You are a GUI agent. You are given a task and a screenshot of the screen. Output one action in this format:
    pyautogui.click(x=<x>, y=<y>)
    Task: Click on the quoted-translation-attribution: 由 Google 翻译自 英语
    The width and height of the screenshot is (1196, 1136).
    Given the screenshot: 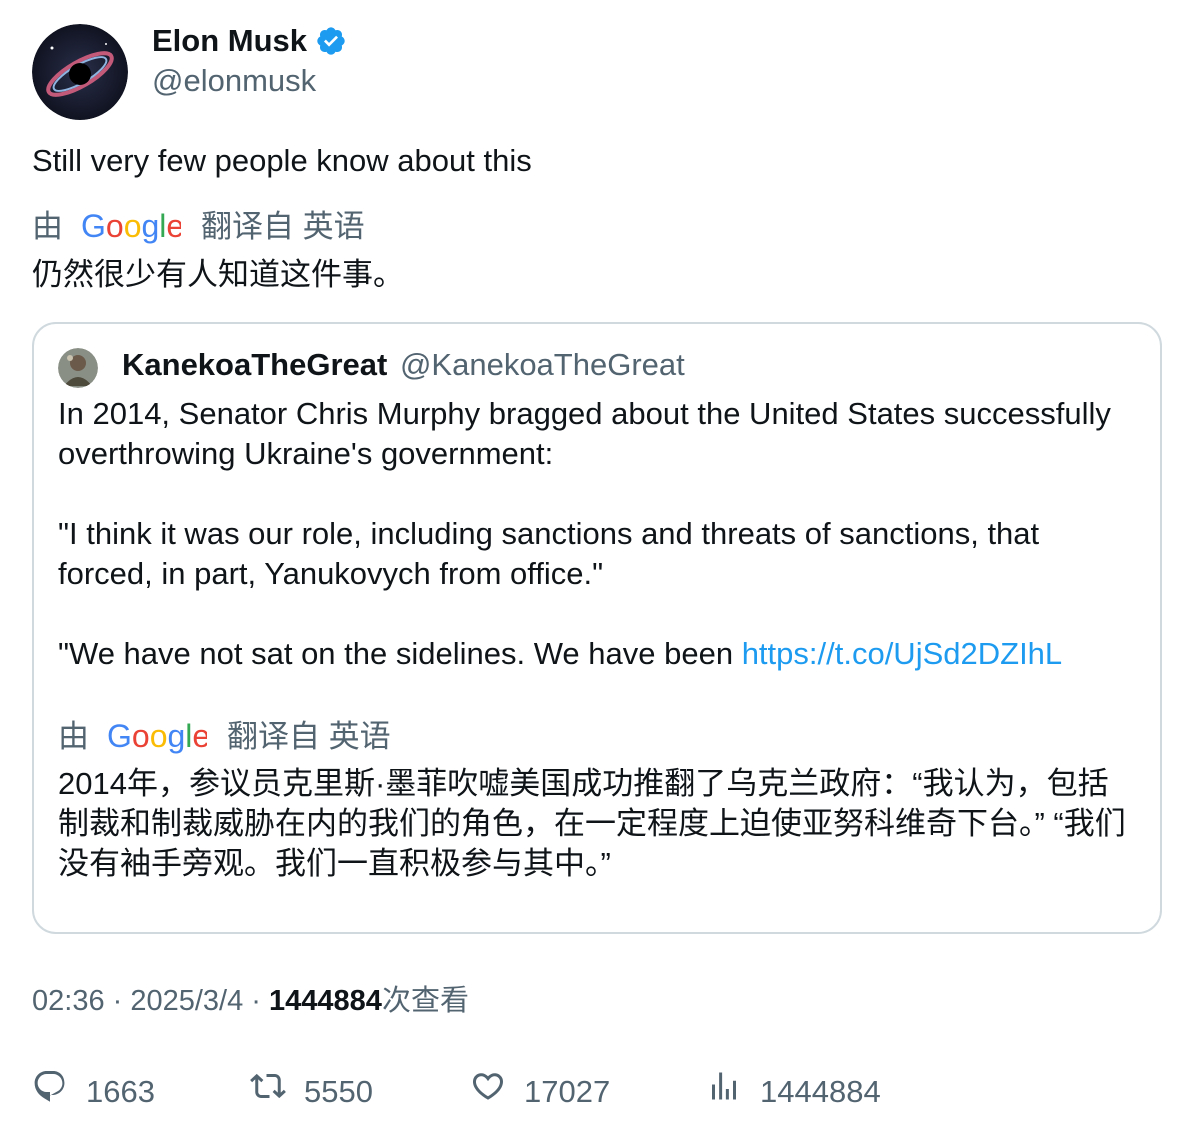 What is the action you would take?
    pyautogui.click(x=224, y=737)
    